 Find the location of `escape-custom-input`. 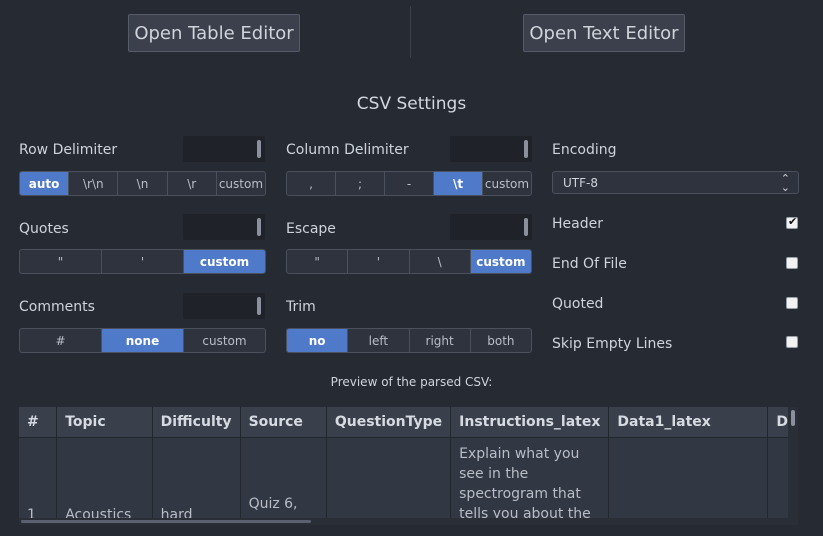

escape-custom-input is located at coordinates (491, 227).